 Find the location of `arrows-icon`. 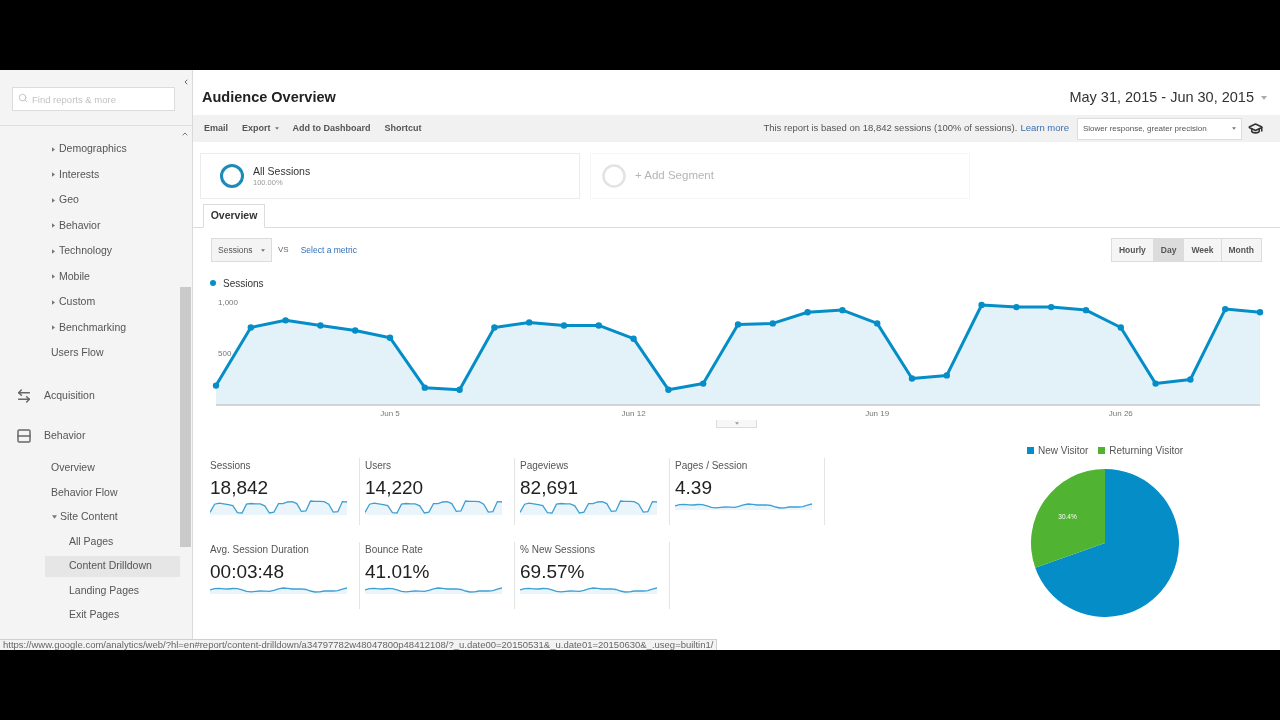

arrows-icon is located at coordinates (24, 396).